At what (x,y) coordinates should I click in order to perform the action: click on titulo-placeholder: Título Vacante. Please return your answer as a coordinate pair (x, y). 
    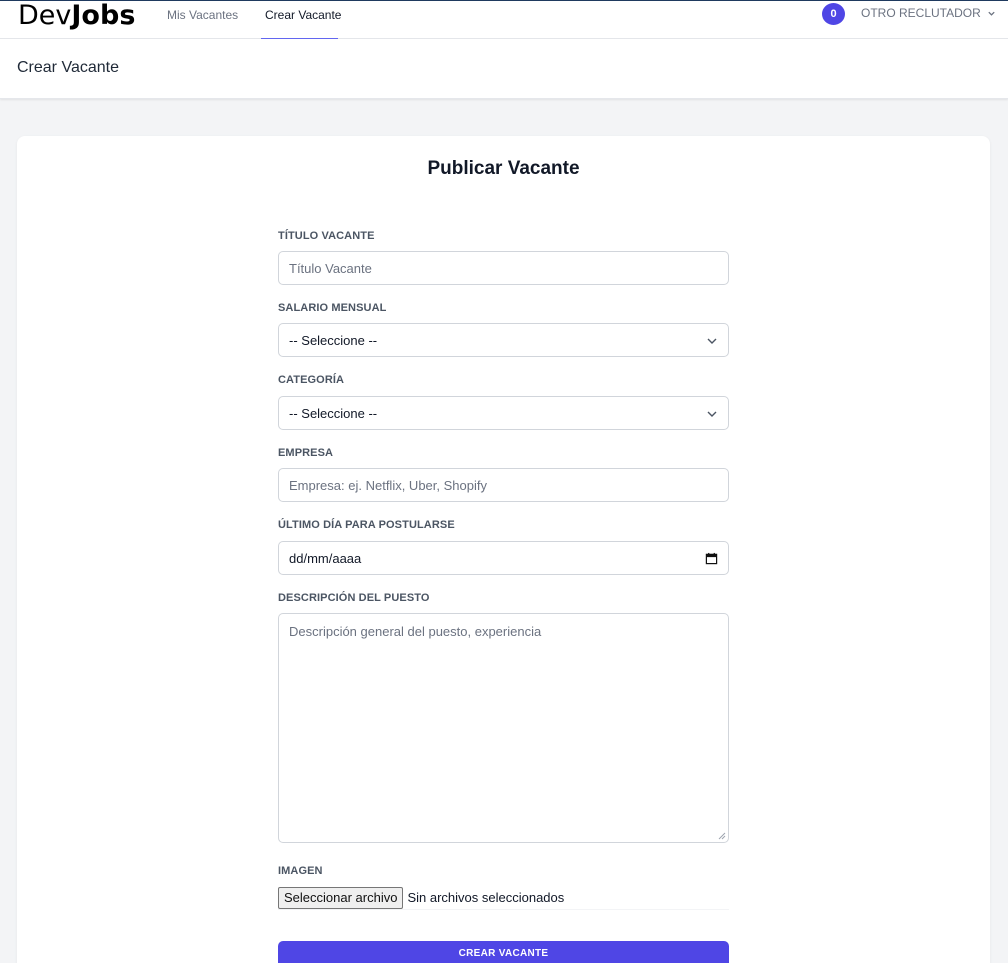
    Looking at the image, I should click on (330, 268).